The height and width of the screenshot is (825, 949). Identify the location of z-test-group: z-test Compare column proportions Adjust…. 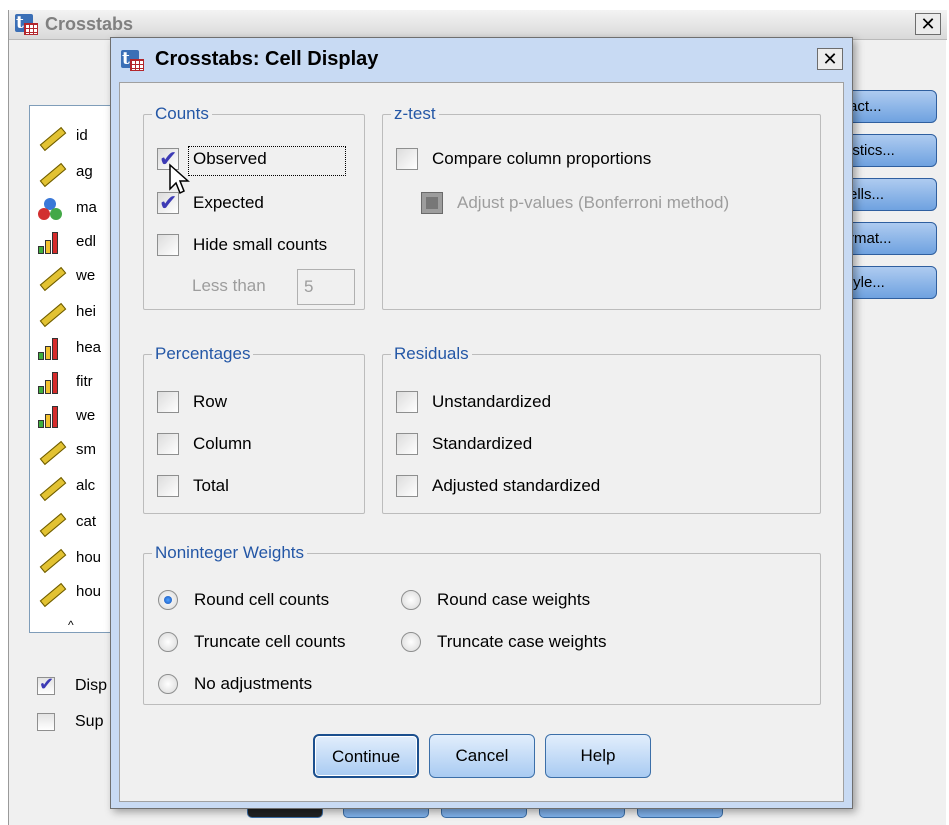
(601, 207).